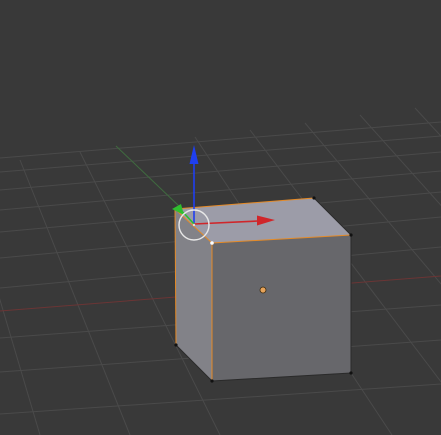  What do you see at coordinates (263, 290) in the screenshot?
I see `object-origin` at bounding box center [263, 290].